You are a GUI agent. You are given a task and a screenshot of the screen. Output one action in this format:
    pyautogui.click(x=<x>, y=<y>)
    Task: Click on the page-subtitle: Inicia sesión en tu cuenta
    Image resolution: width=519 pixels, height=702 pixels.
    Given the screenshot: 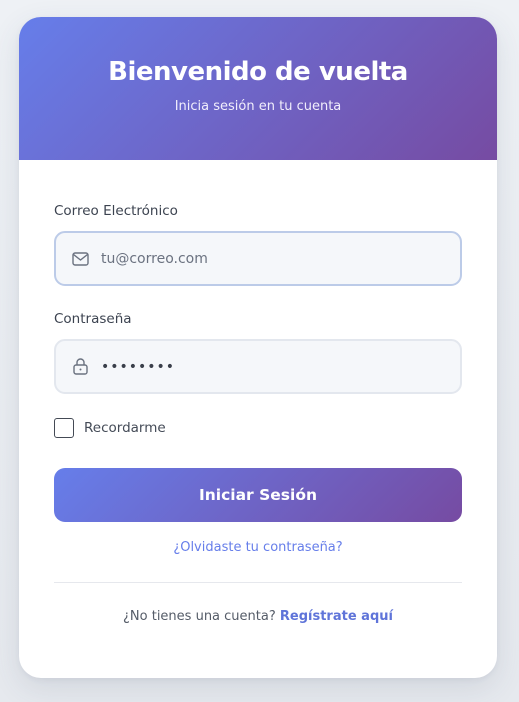 What is the action you would take?
    pyautogui.click(x=258, y=106)
    